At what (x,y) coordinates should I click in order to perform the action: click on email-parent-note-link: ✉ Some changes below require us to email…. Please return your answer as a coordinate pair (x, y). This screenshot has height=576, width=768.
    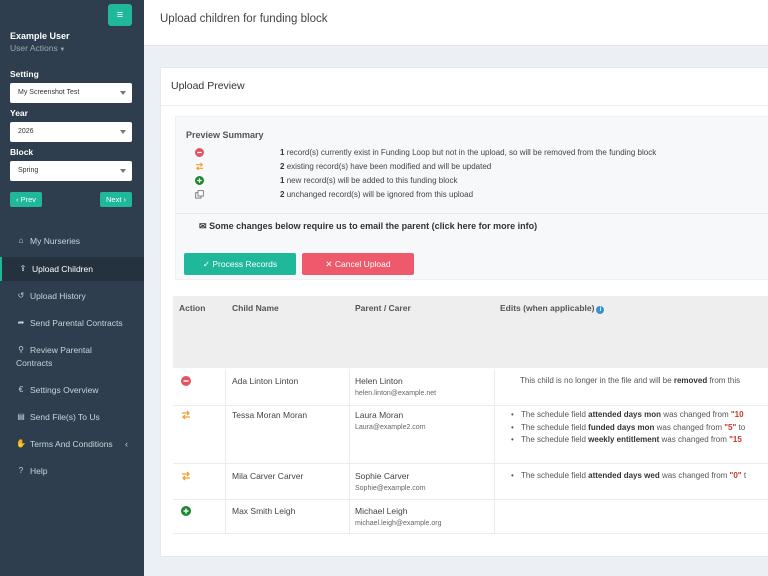
    Looking at the image, I should click on (368, 226).